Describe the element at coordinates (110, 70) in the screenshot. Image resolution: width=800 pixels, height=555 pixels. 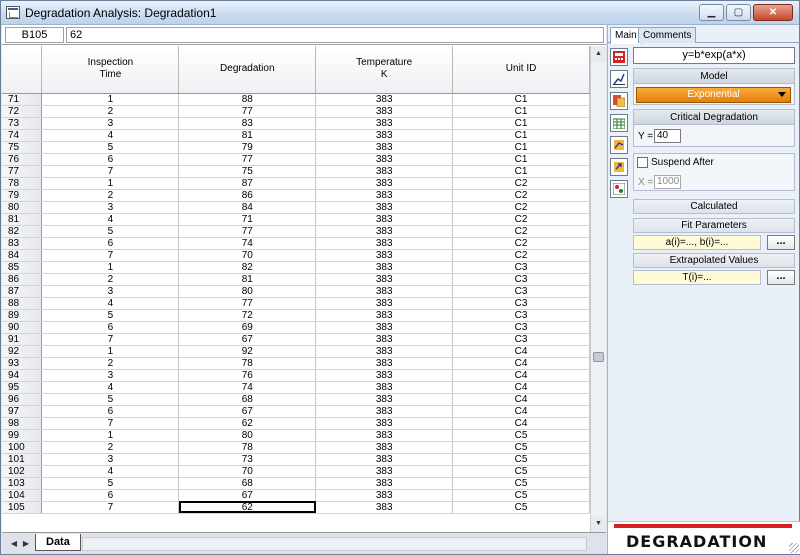
I see `column-header-inspection-time: Inspection Time` at that location.